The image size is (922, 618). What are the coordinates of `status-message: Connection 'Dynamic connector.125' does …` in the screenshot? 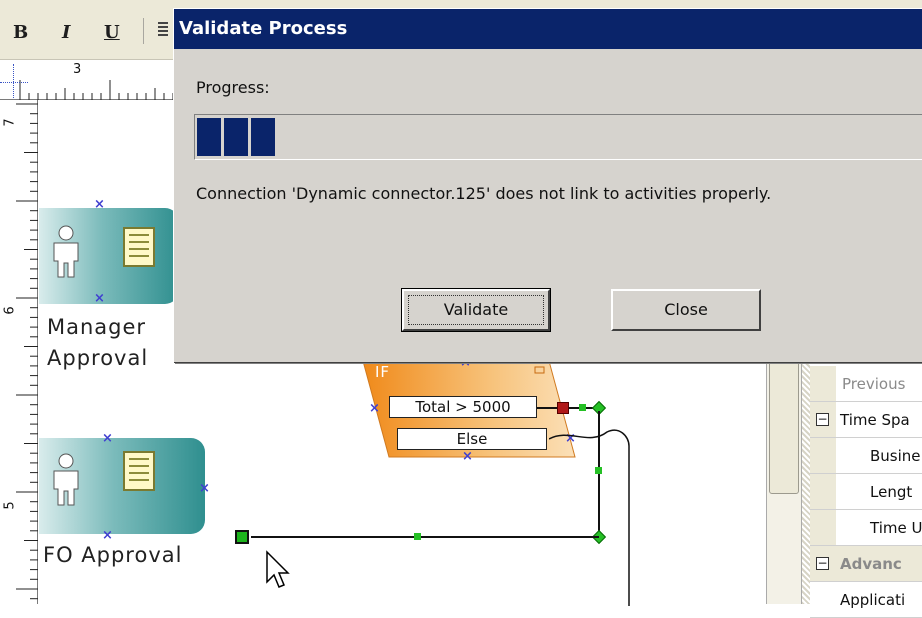 It's located at (484, 193).